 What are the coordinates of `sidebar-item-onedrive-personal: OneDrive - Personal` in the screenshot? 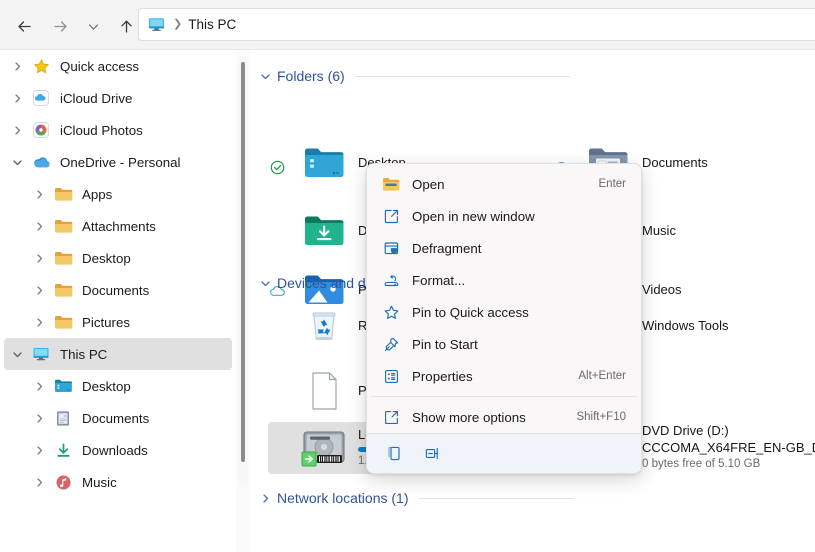 It's located at (118, 162).